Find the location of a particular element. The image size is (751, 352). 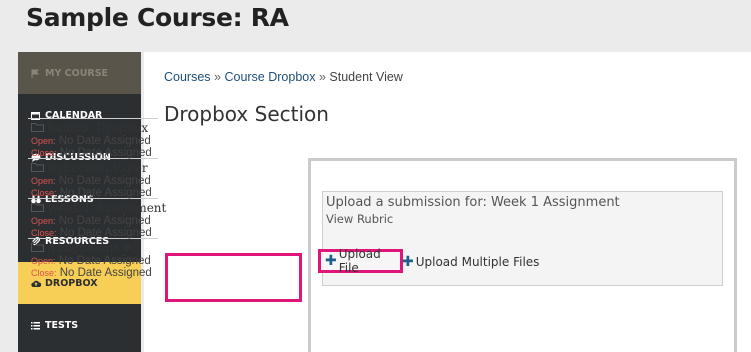

breadcrumb-course-dropbox: Course Dropbox is located at coordinates (269, 77).